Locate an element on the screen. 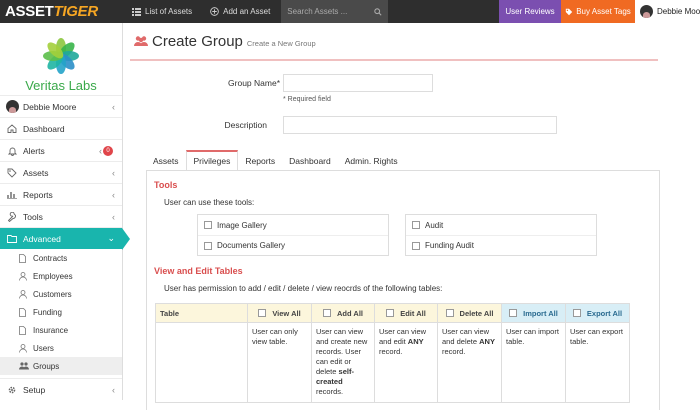 This screenshot has height=410, width=700. sidebar-subitem-customers: Customers is located at coordinates (61, 294).